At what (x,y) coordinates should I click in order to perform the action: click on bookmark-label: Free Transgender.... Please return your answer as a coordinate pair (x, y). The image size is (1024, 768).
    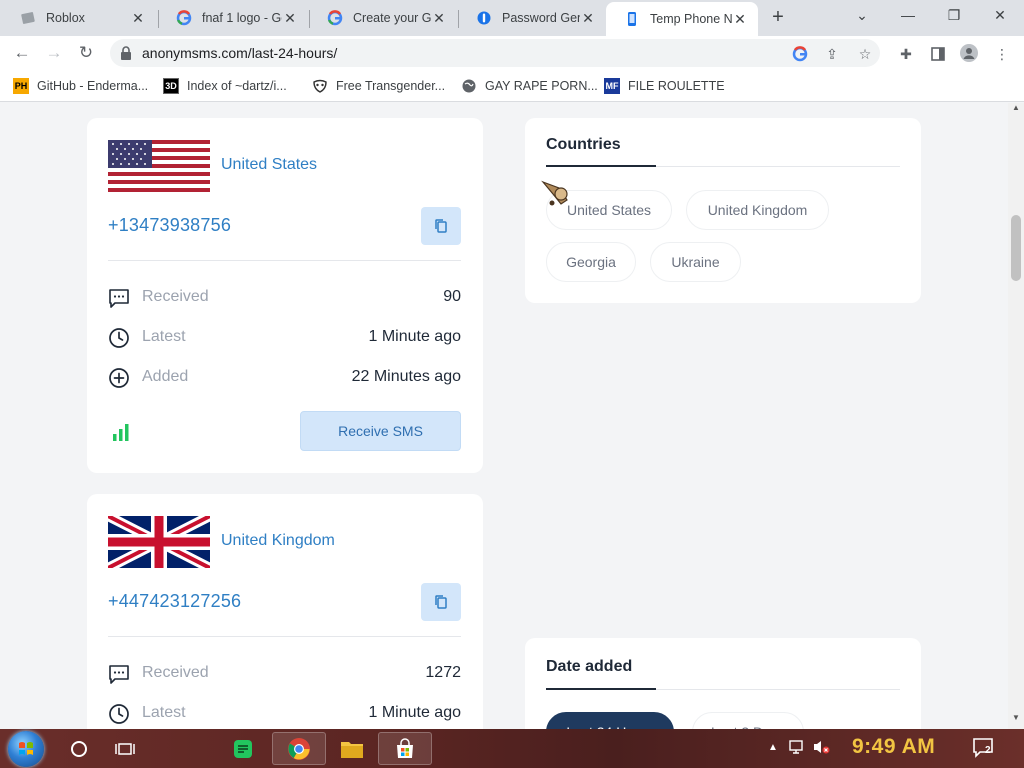
    Looking at the image, I should click on (391, 86).